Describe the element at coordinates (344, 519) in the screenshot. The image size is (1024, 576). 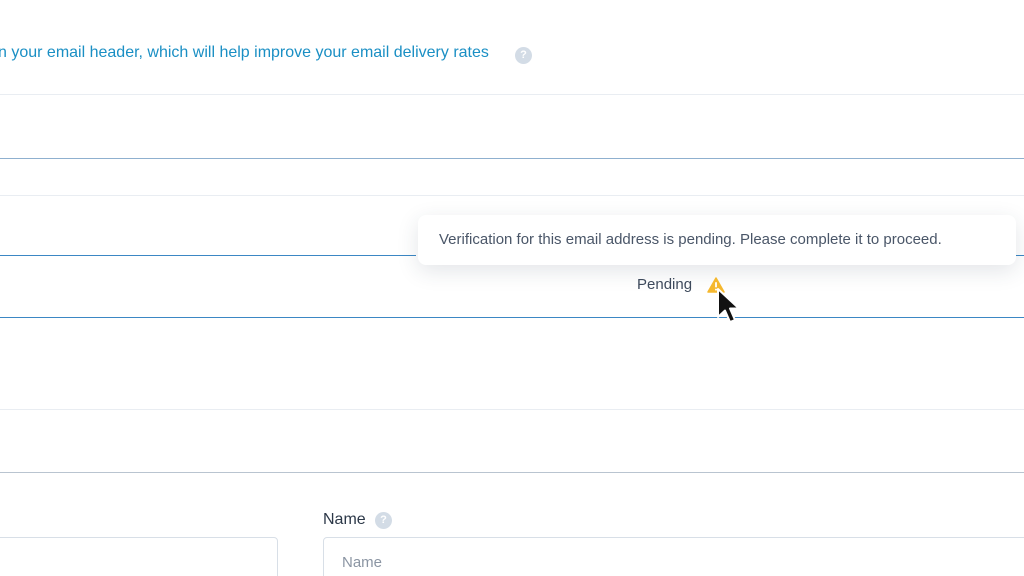
I see `name-field-label: Name` at that location.